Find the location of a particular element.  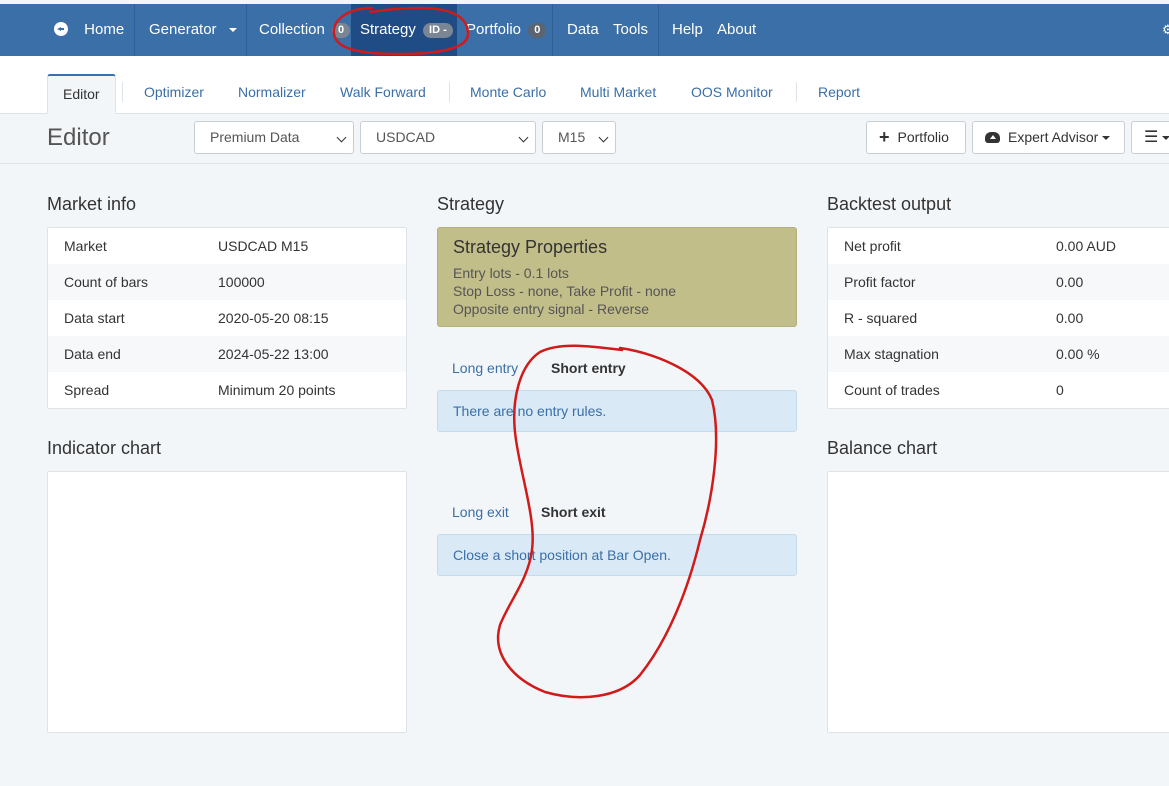

row-key: Profit factor is located at coordinates (880, 282).